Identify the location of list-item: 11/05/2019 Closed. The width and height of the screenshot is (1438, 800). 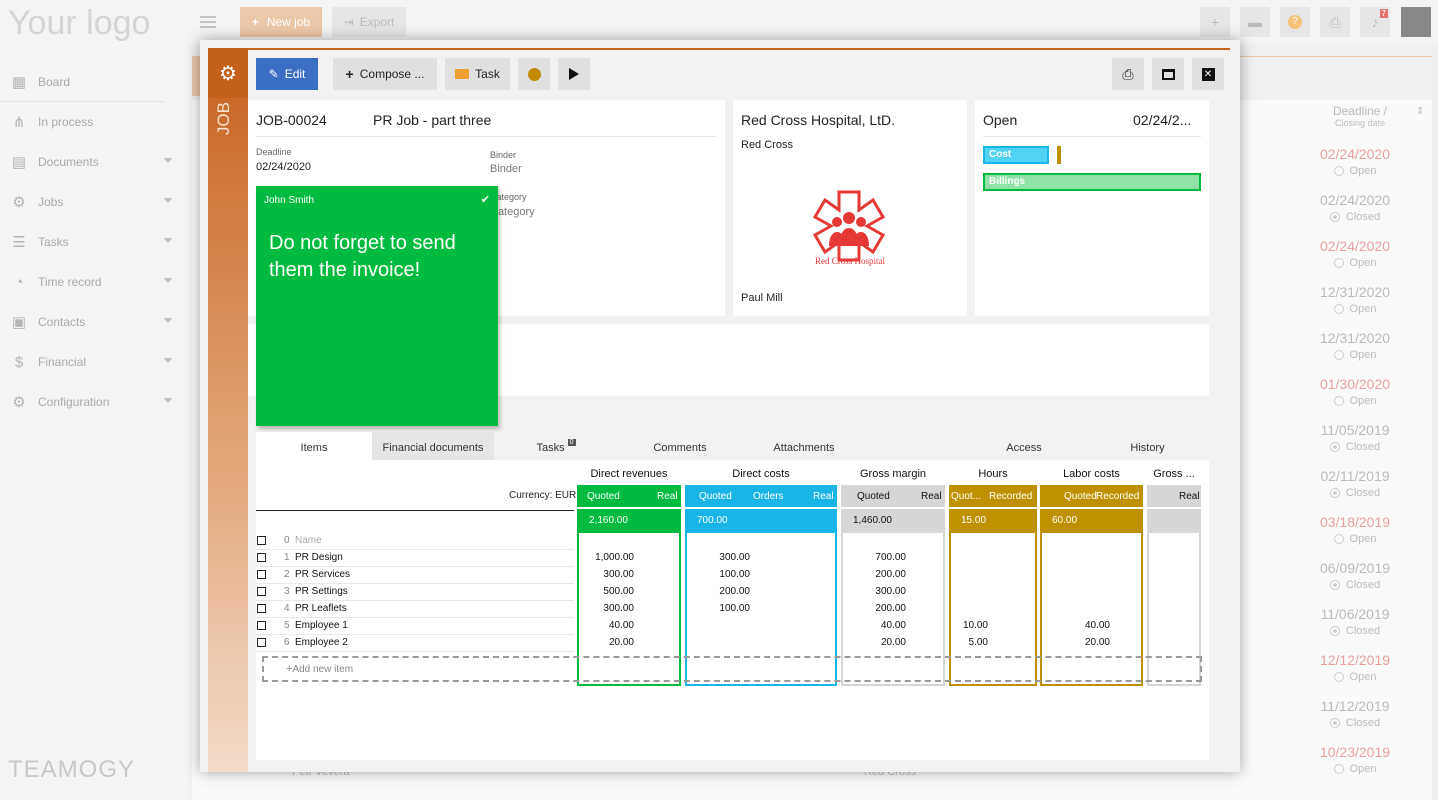
(1355, 437).